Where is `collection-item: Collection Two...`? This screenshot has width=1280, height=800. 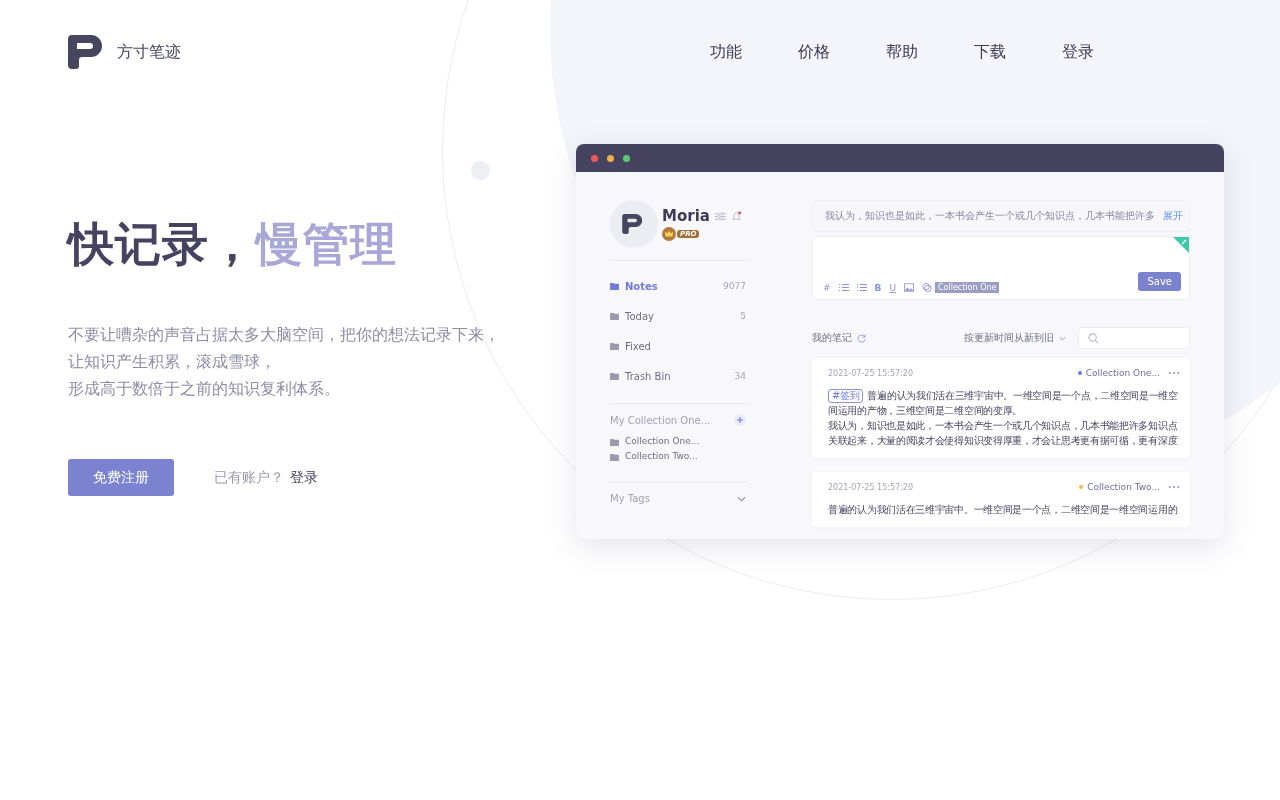
collection-item: Collection Two... is located at coordinates (678, 456).